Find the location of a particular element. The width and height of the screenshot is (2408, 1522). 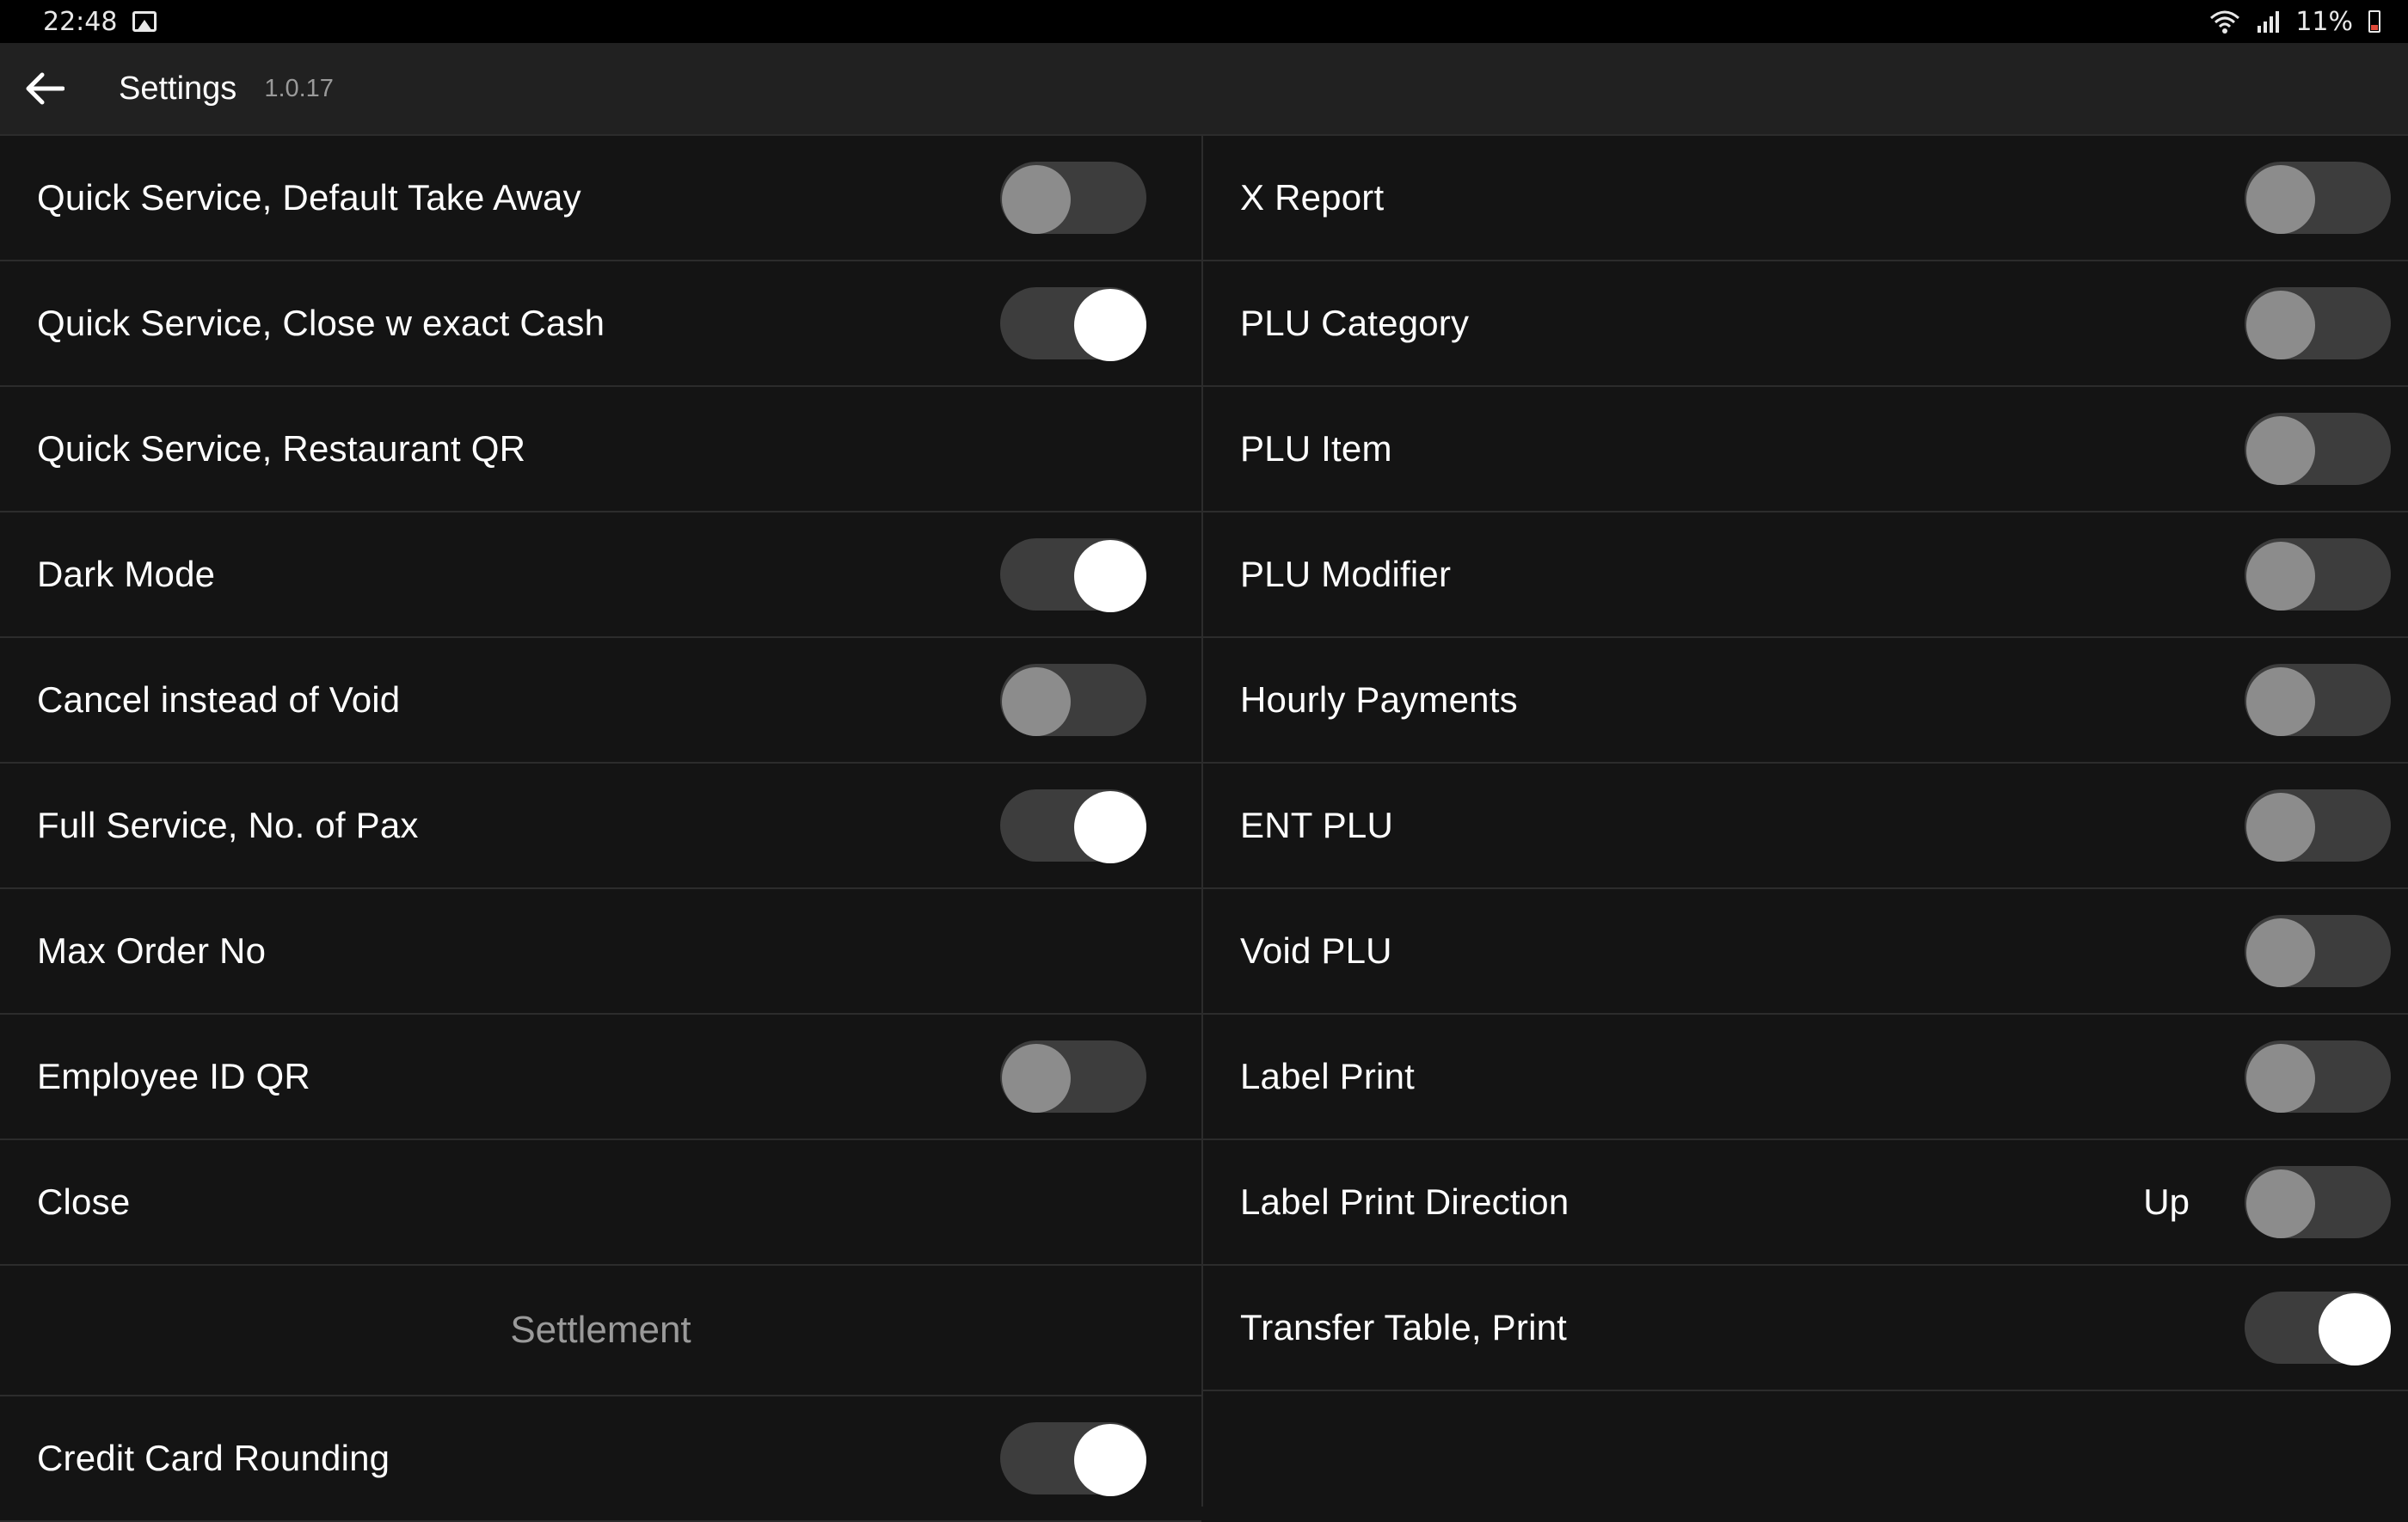

image-icon is located at coordinates (145, 21).